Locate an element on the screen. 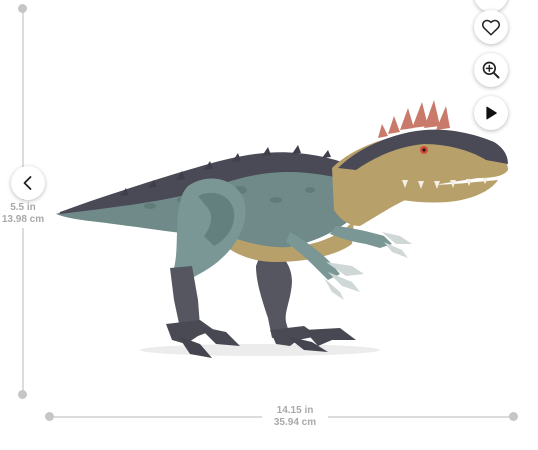 The image size is (538, 450). height-ruler-top-dot is located at coordinates (22, 8).